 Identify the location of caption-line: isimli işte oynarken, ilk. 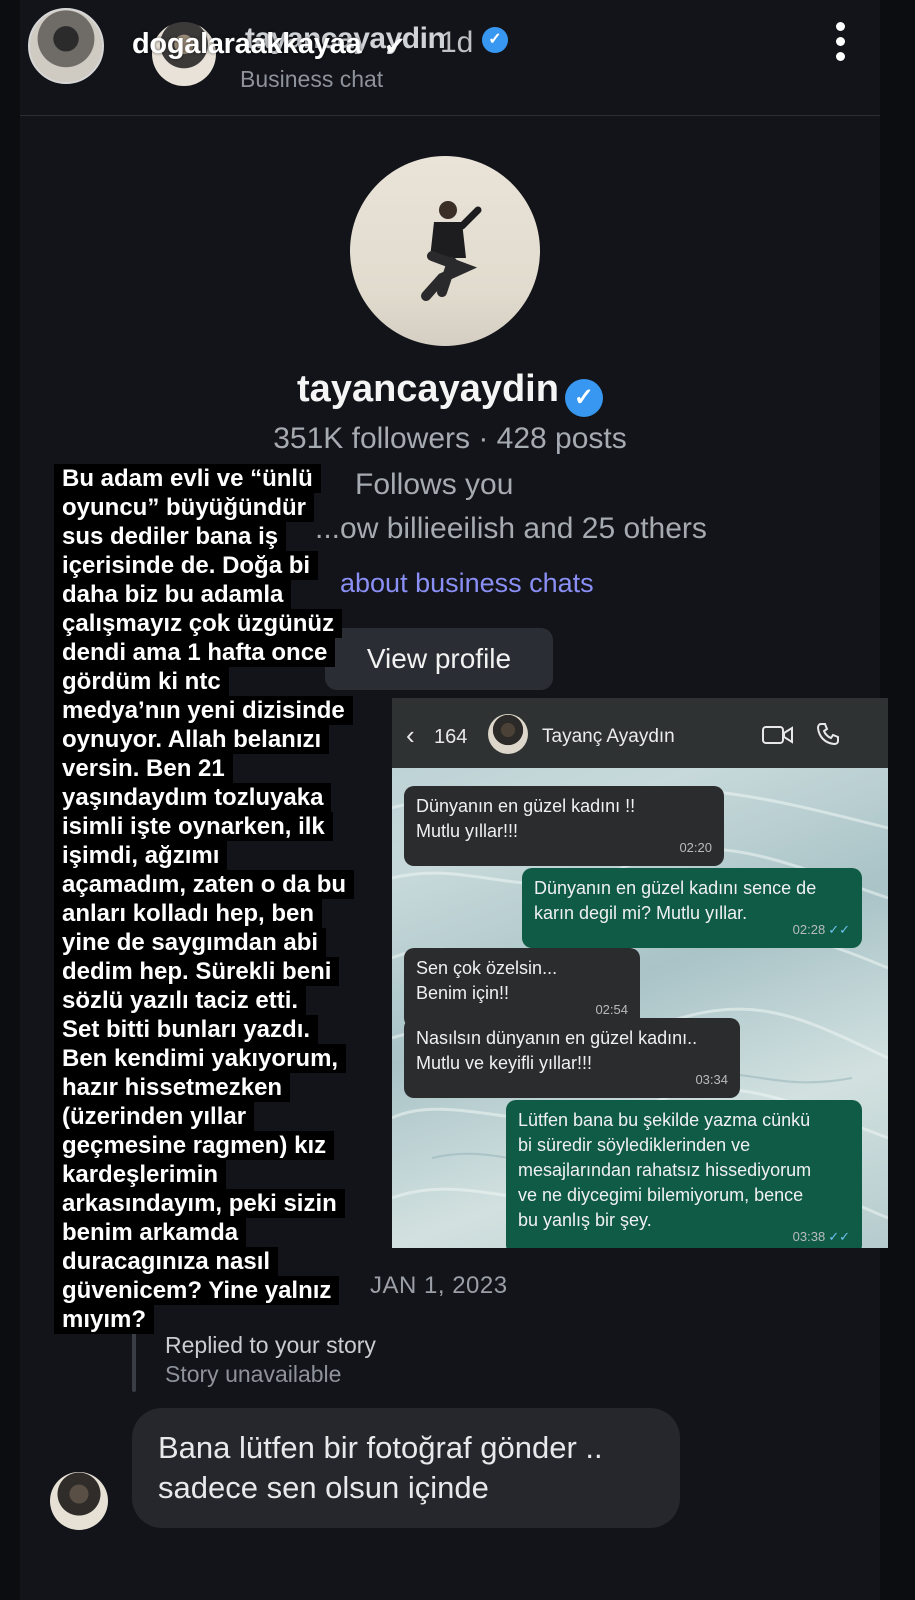
(193, 826).